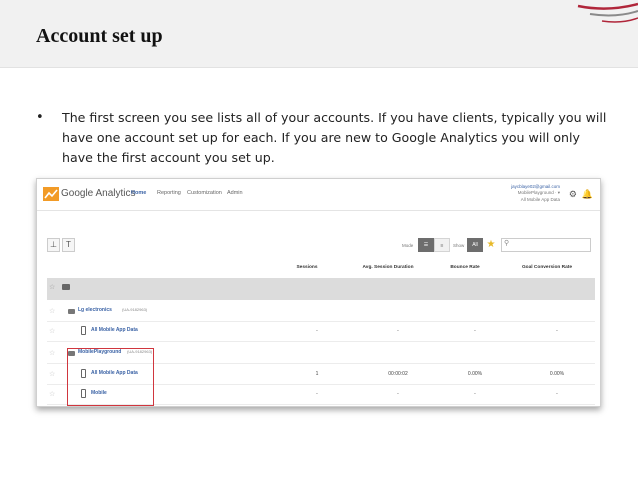 The image size is (638, 479). What do you see at coordinates (398, 374) in the screenshot?
I see `avg-duration-value: 00:00:02` at bounding box center [398, 374].